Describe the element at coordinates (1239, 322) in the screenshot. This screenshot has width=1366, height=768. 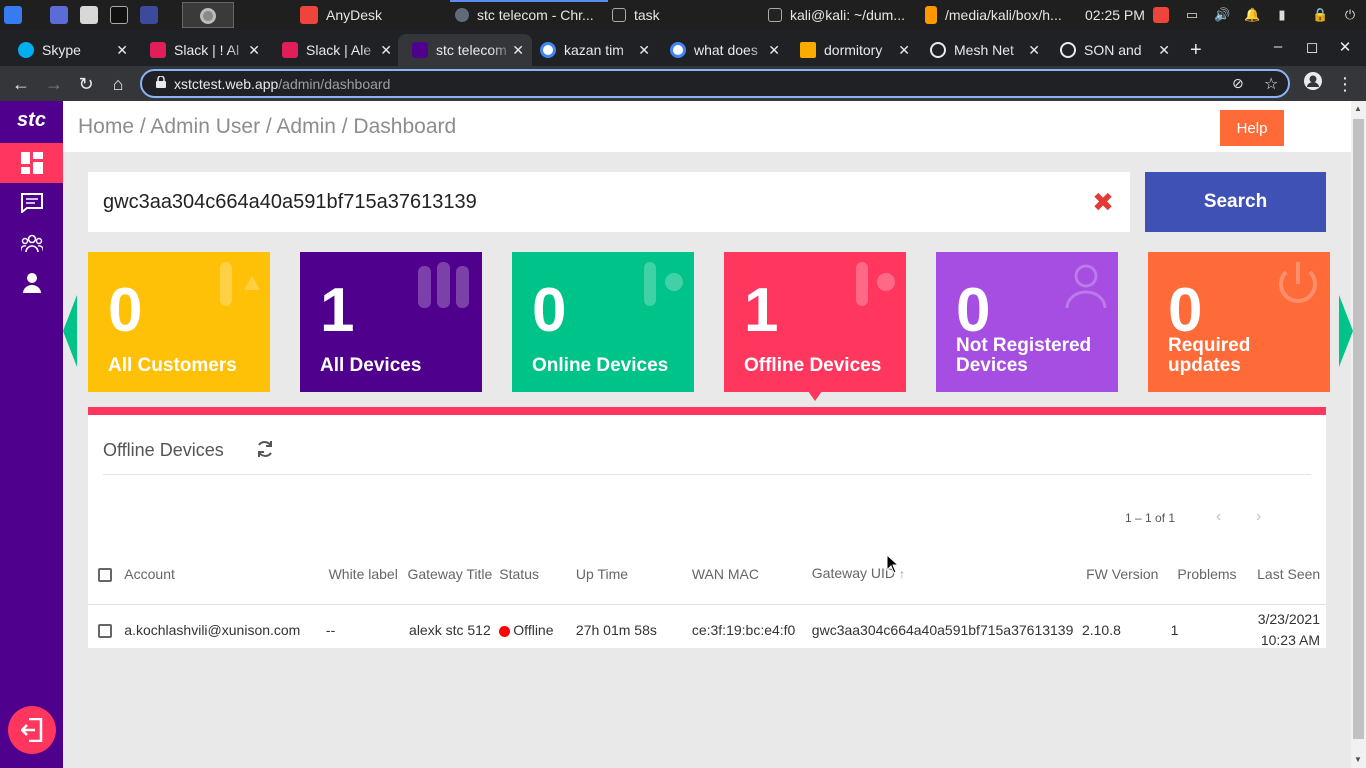
I see `card-required-updates: 0 Required updates` at that location.